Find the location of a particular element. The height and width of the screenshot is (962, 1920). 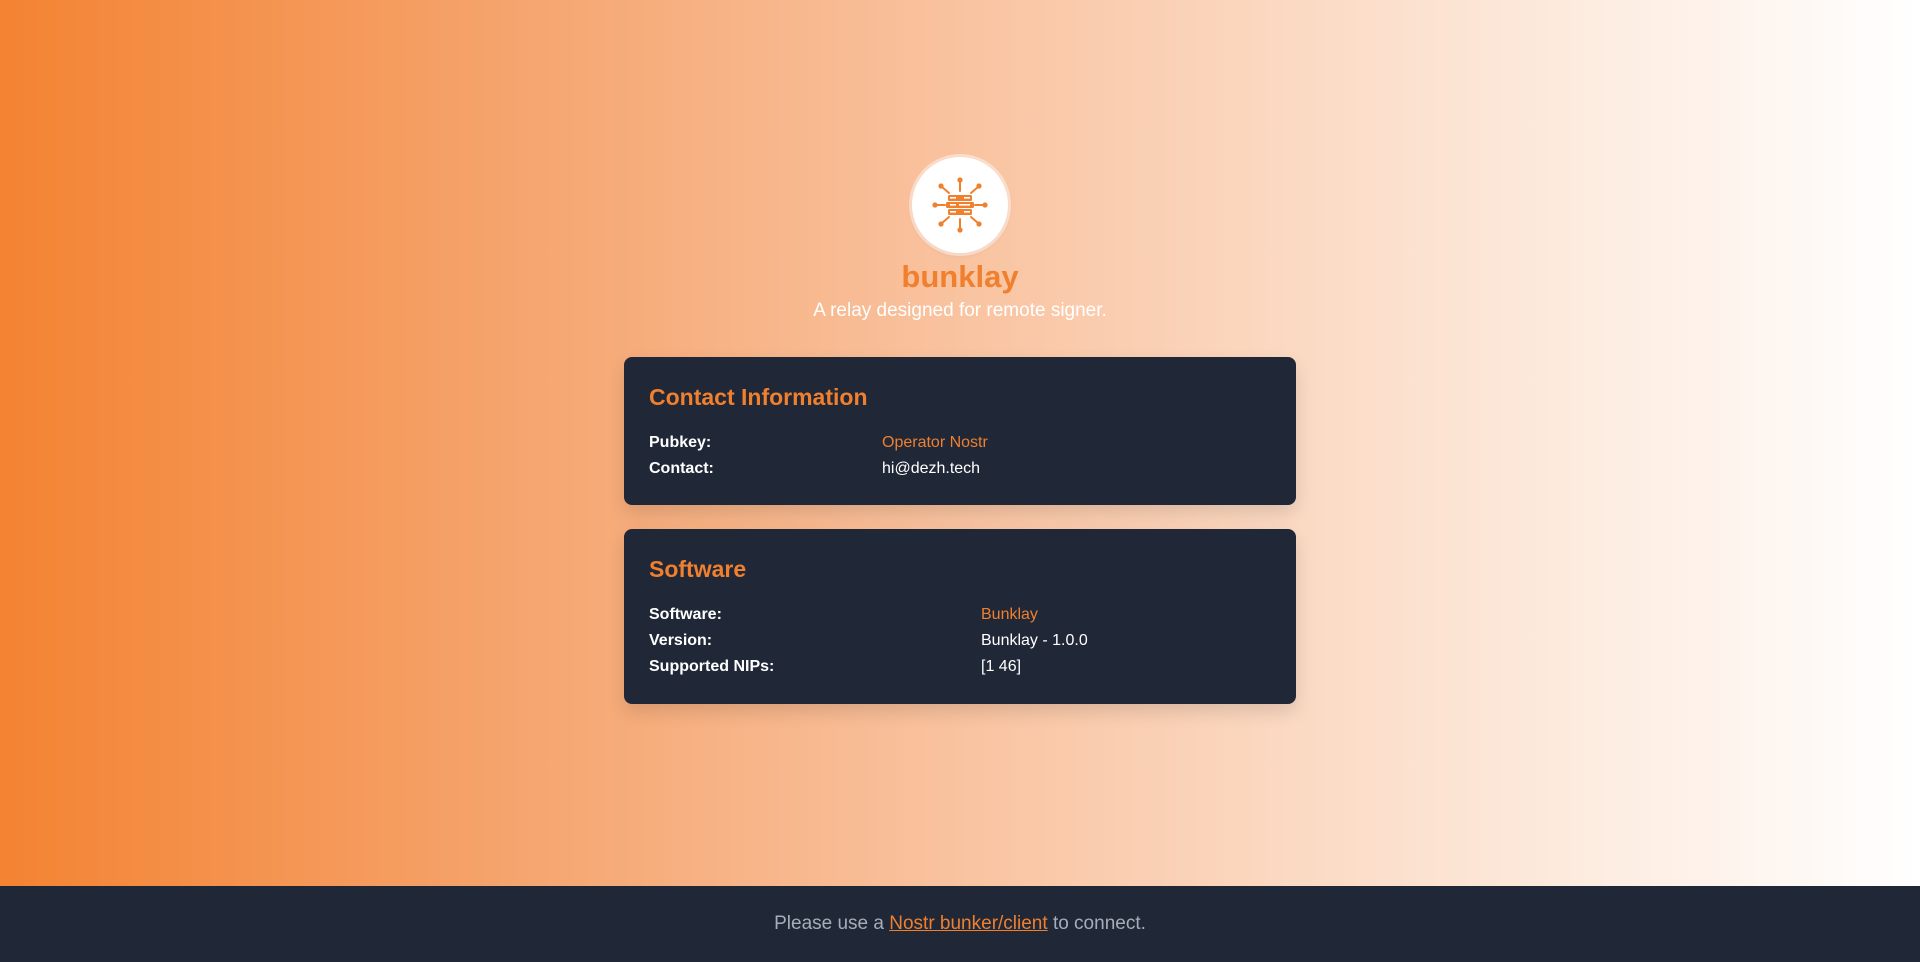

relay-hub-icon is located at coordinates (960, 205).